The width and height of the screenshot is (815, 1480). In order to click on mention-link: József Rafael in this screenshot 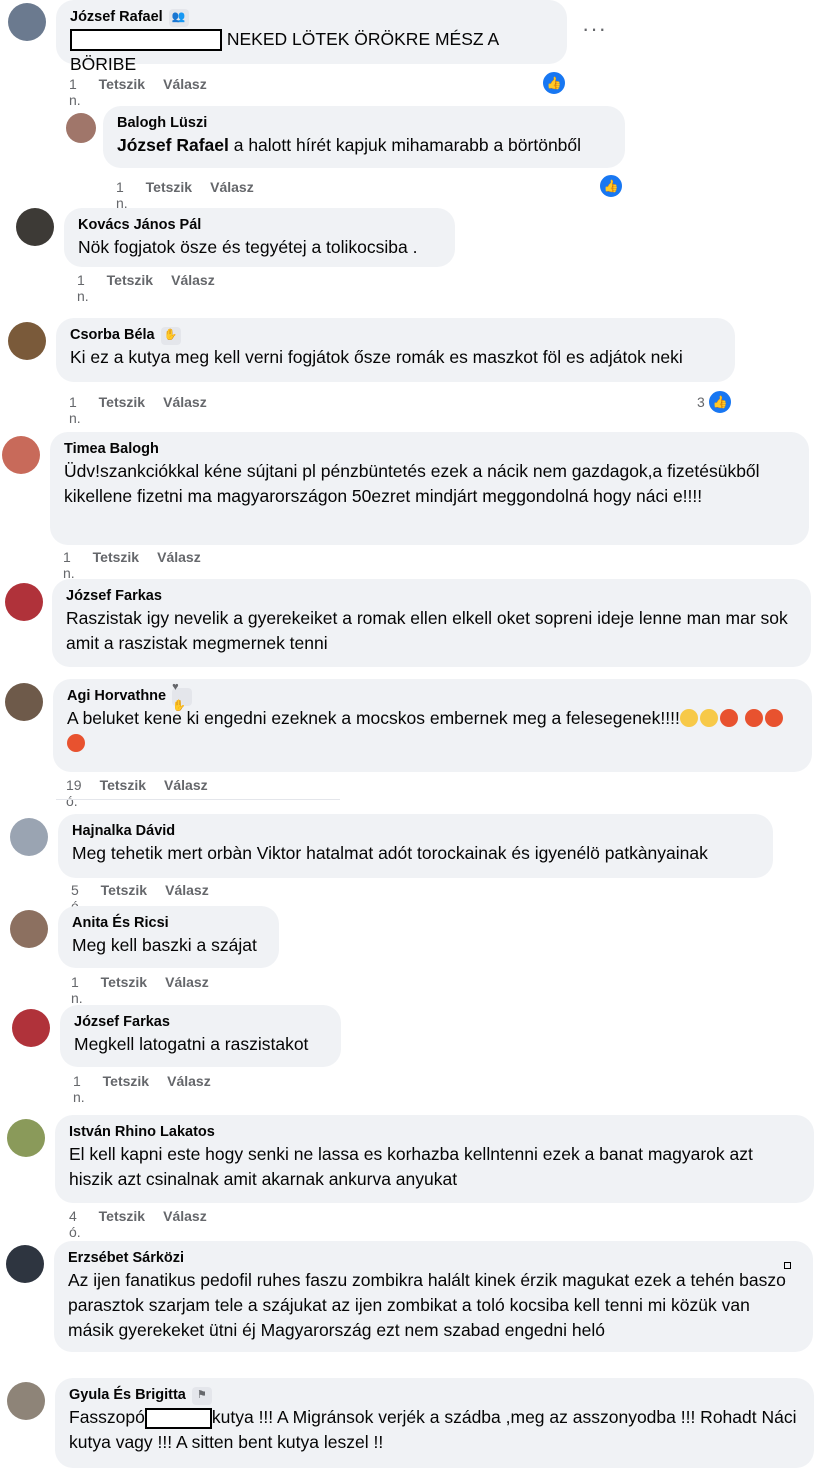, I will do `click(173, 145)`.